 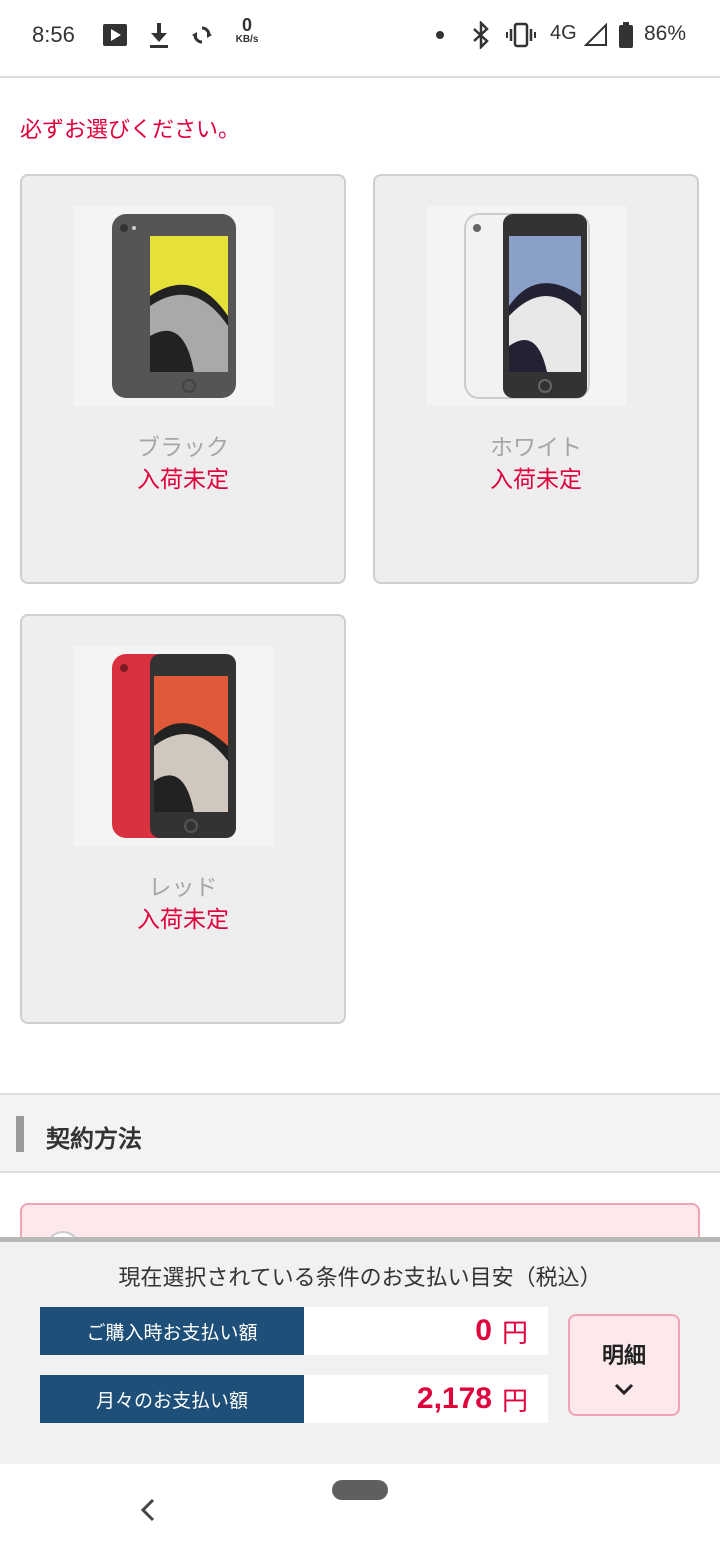 What do you see at coordinates (563, 33) in the screenshot?
I see `network-type: 4G` at bounding box center [563, 33].